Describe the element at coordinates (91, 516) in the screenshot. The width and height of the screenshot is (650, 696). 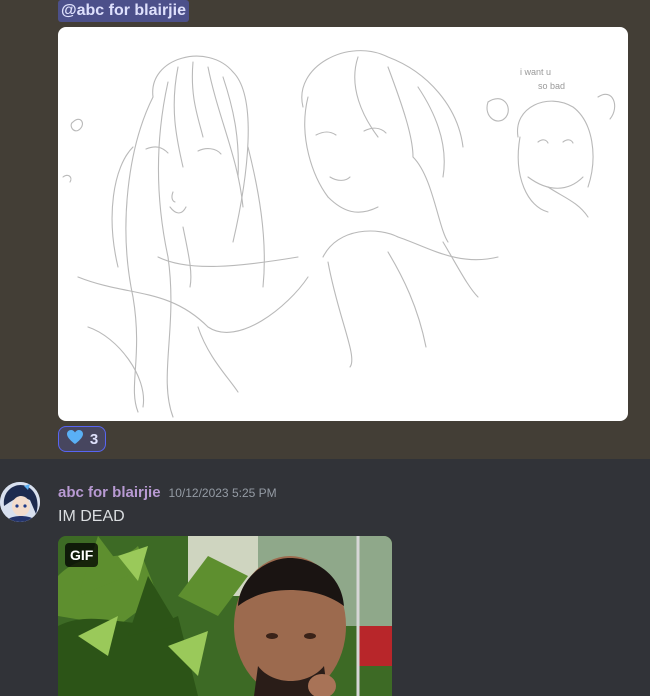
I see `message-text: IM DEAD` at that location.